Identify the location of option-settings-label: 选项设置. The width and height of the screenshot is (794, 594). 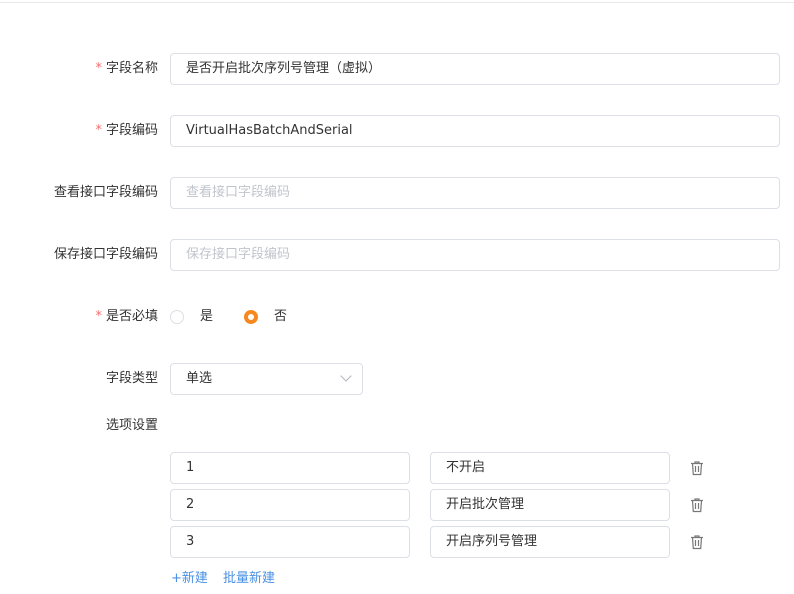
(131, 425).